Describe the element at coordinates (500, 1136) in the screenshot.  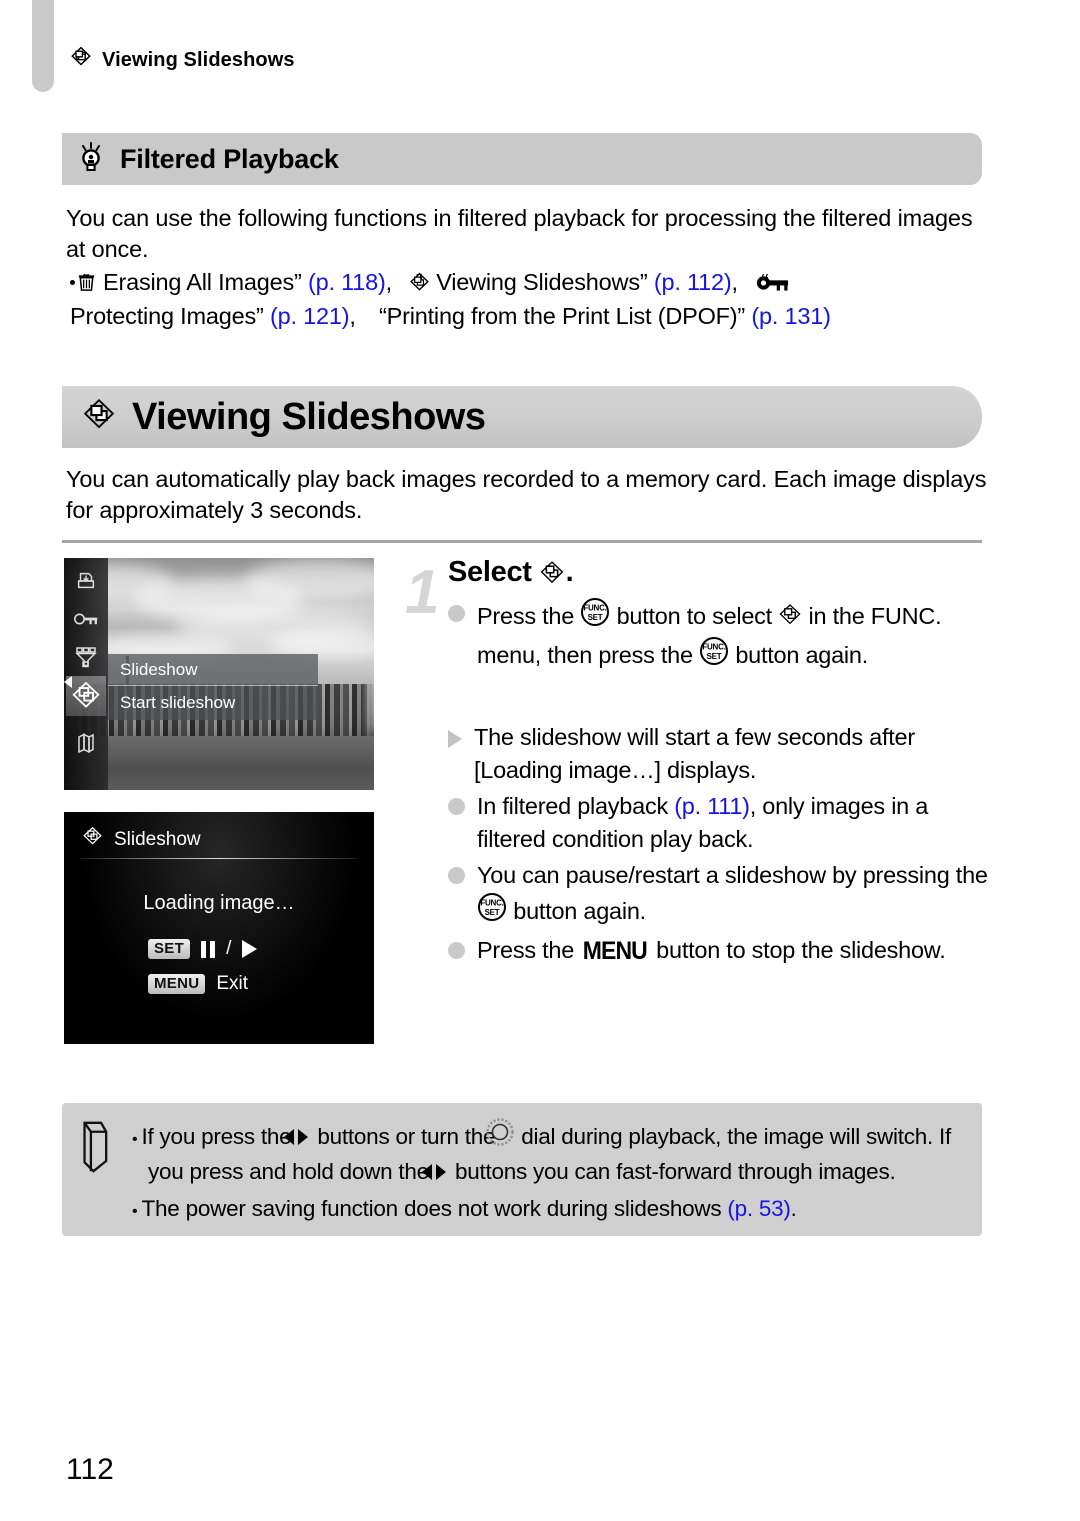
I see `control-dial-icon` at that location.